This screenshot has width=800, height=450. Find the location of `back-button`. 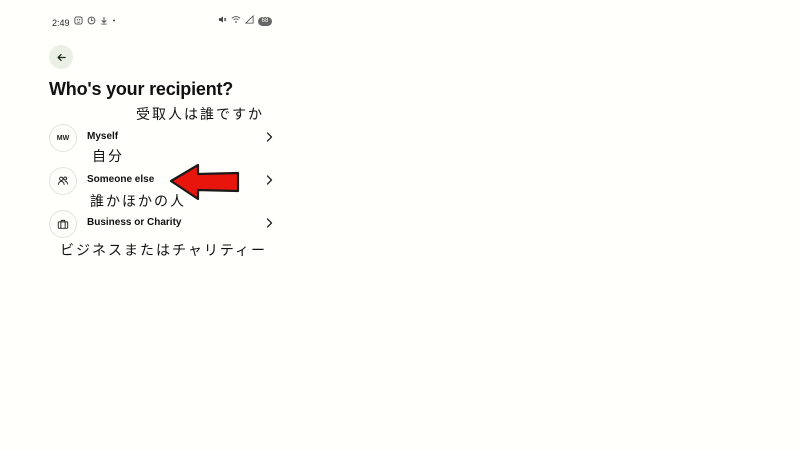

back-button is located at coordinates (61, 57).